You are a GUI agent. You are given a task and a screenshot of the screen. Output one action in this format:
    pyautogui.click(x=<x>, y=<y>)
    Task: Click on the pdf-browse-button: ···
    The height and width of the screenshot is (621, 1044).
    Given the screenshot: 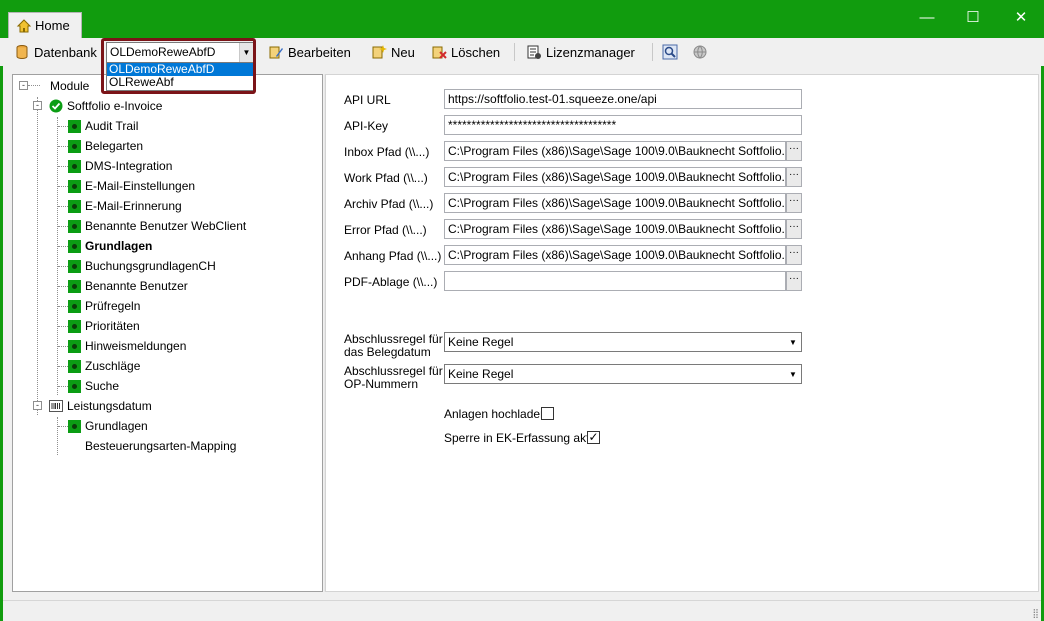 What is the action you would take?
    pyautogui.click(x=794, y=281)
    